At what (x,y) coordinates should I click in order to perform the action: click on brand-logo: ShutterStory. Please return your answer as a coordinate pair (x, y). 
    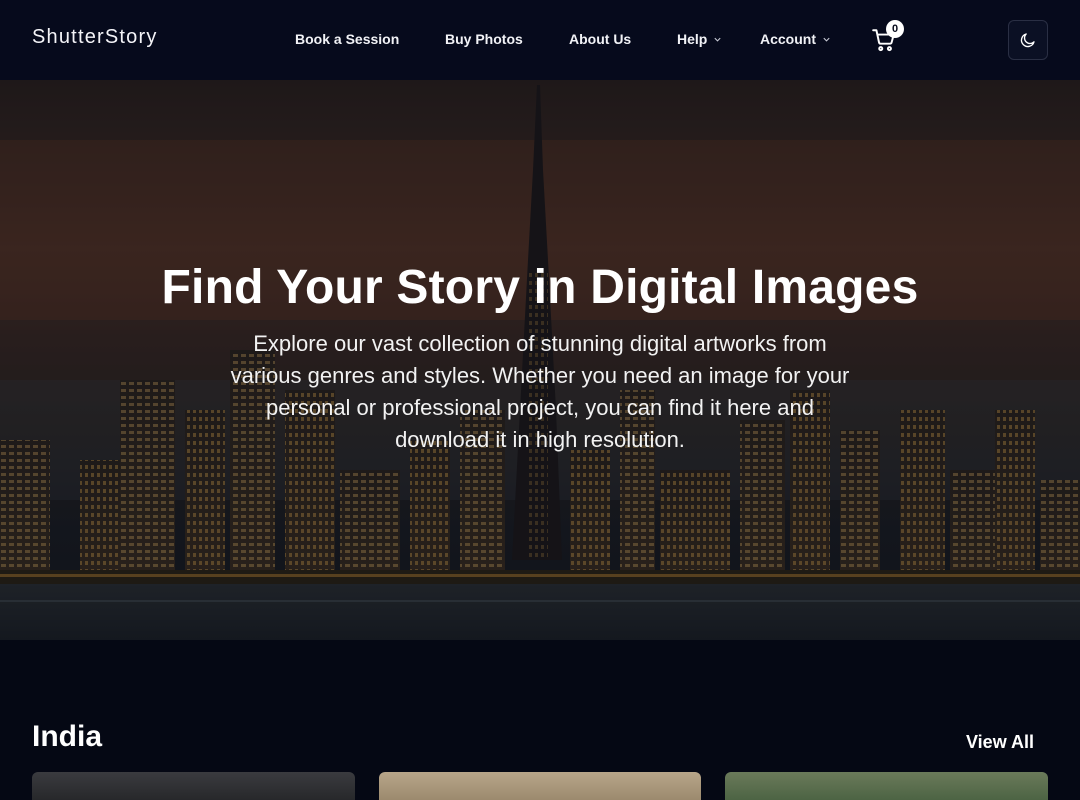
    Looking at the image, I should click on (95, 37).